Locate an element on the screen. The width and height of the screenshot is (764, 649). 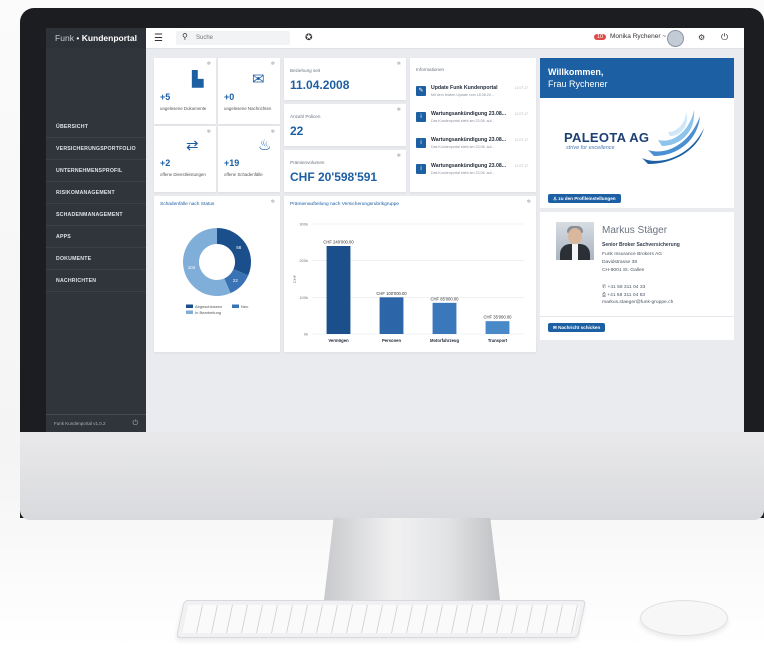
sidebar-item-nachrichten: NACHRICHTEN is located at coordinates (96, 281).